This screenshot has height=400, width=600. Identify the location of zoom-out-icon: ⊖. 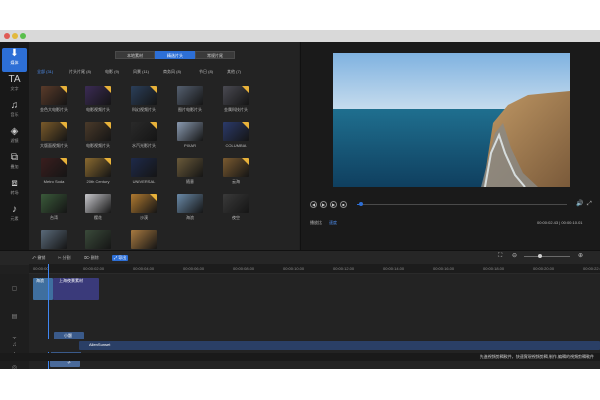
(514, 256).